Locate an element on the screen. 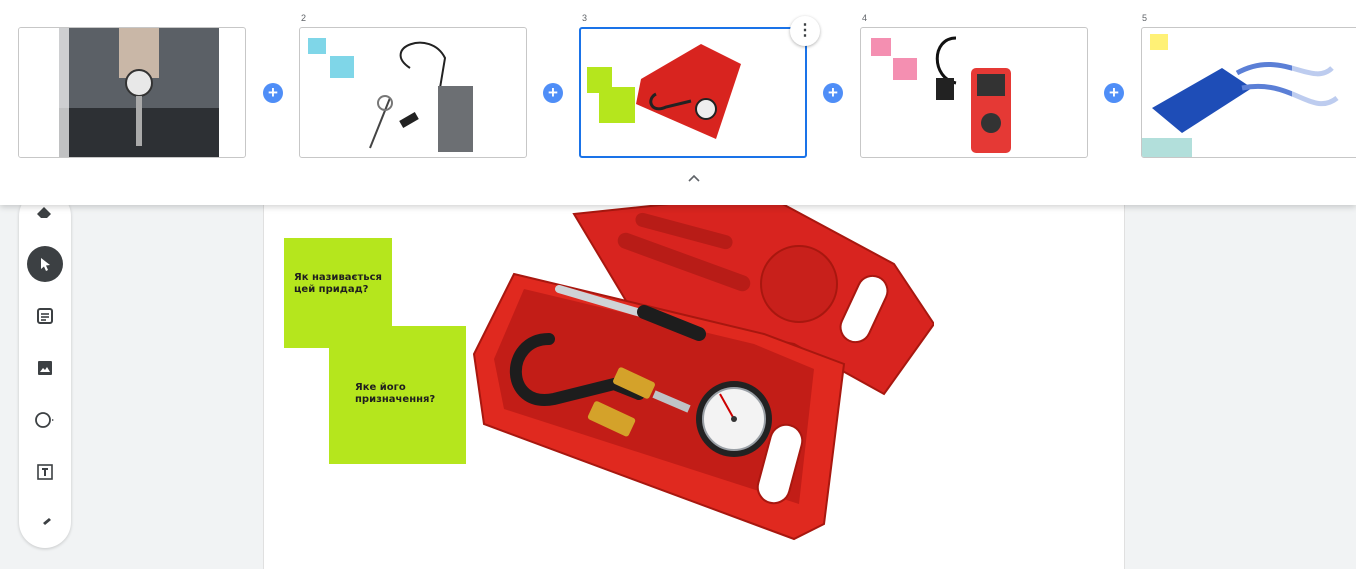  slide-5-preview is located at coordinates (1249, 92).